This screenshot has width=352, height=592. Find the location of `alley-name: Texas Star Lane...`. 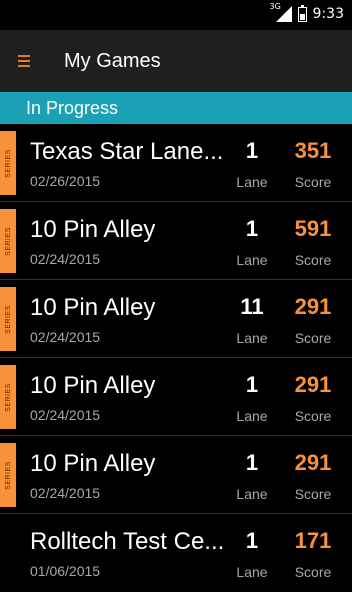

alley-name: Texas Star Lane... is located at coordinates (127, 151).